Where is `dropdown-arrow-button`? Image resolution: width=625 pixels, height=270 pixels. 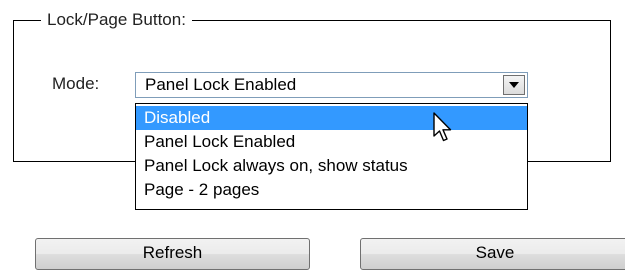
dropdown-arrow-button is located at coordinates (514, 85).